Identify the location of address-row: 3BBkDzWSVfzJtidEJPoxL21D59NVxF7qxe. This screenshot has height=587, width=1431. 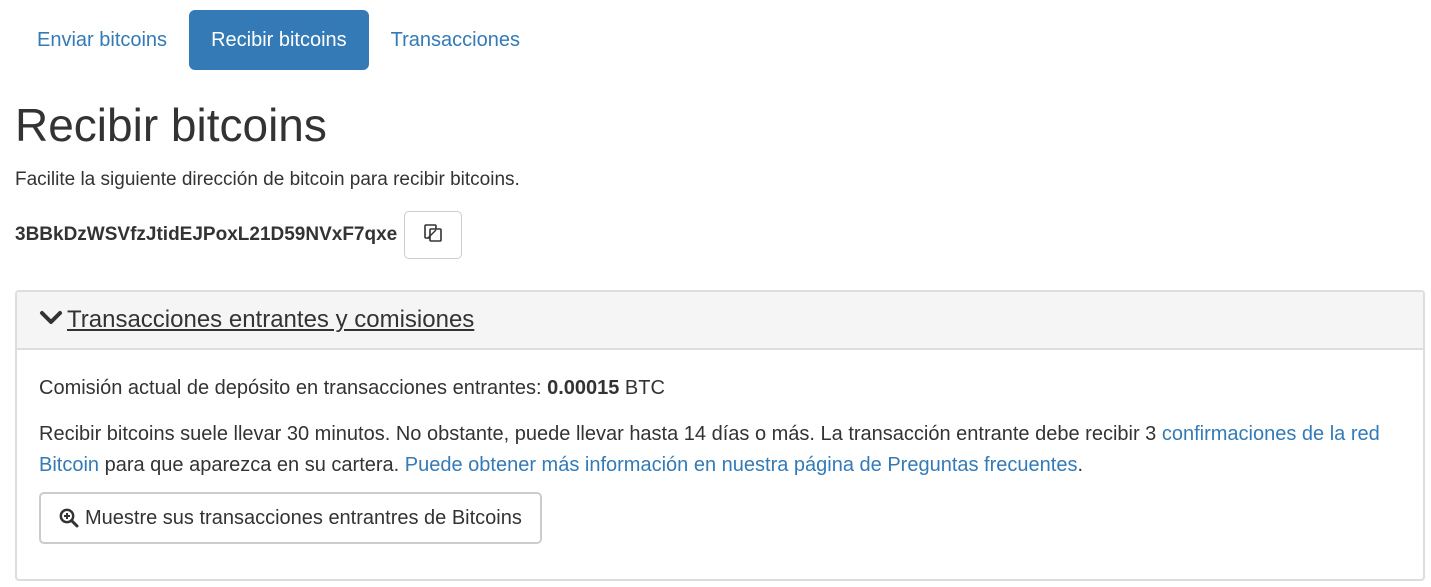
(239, 235).